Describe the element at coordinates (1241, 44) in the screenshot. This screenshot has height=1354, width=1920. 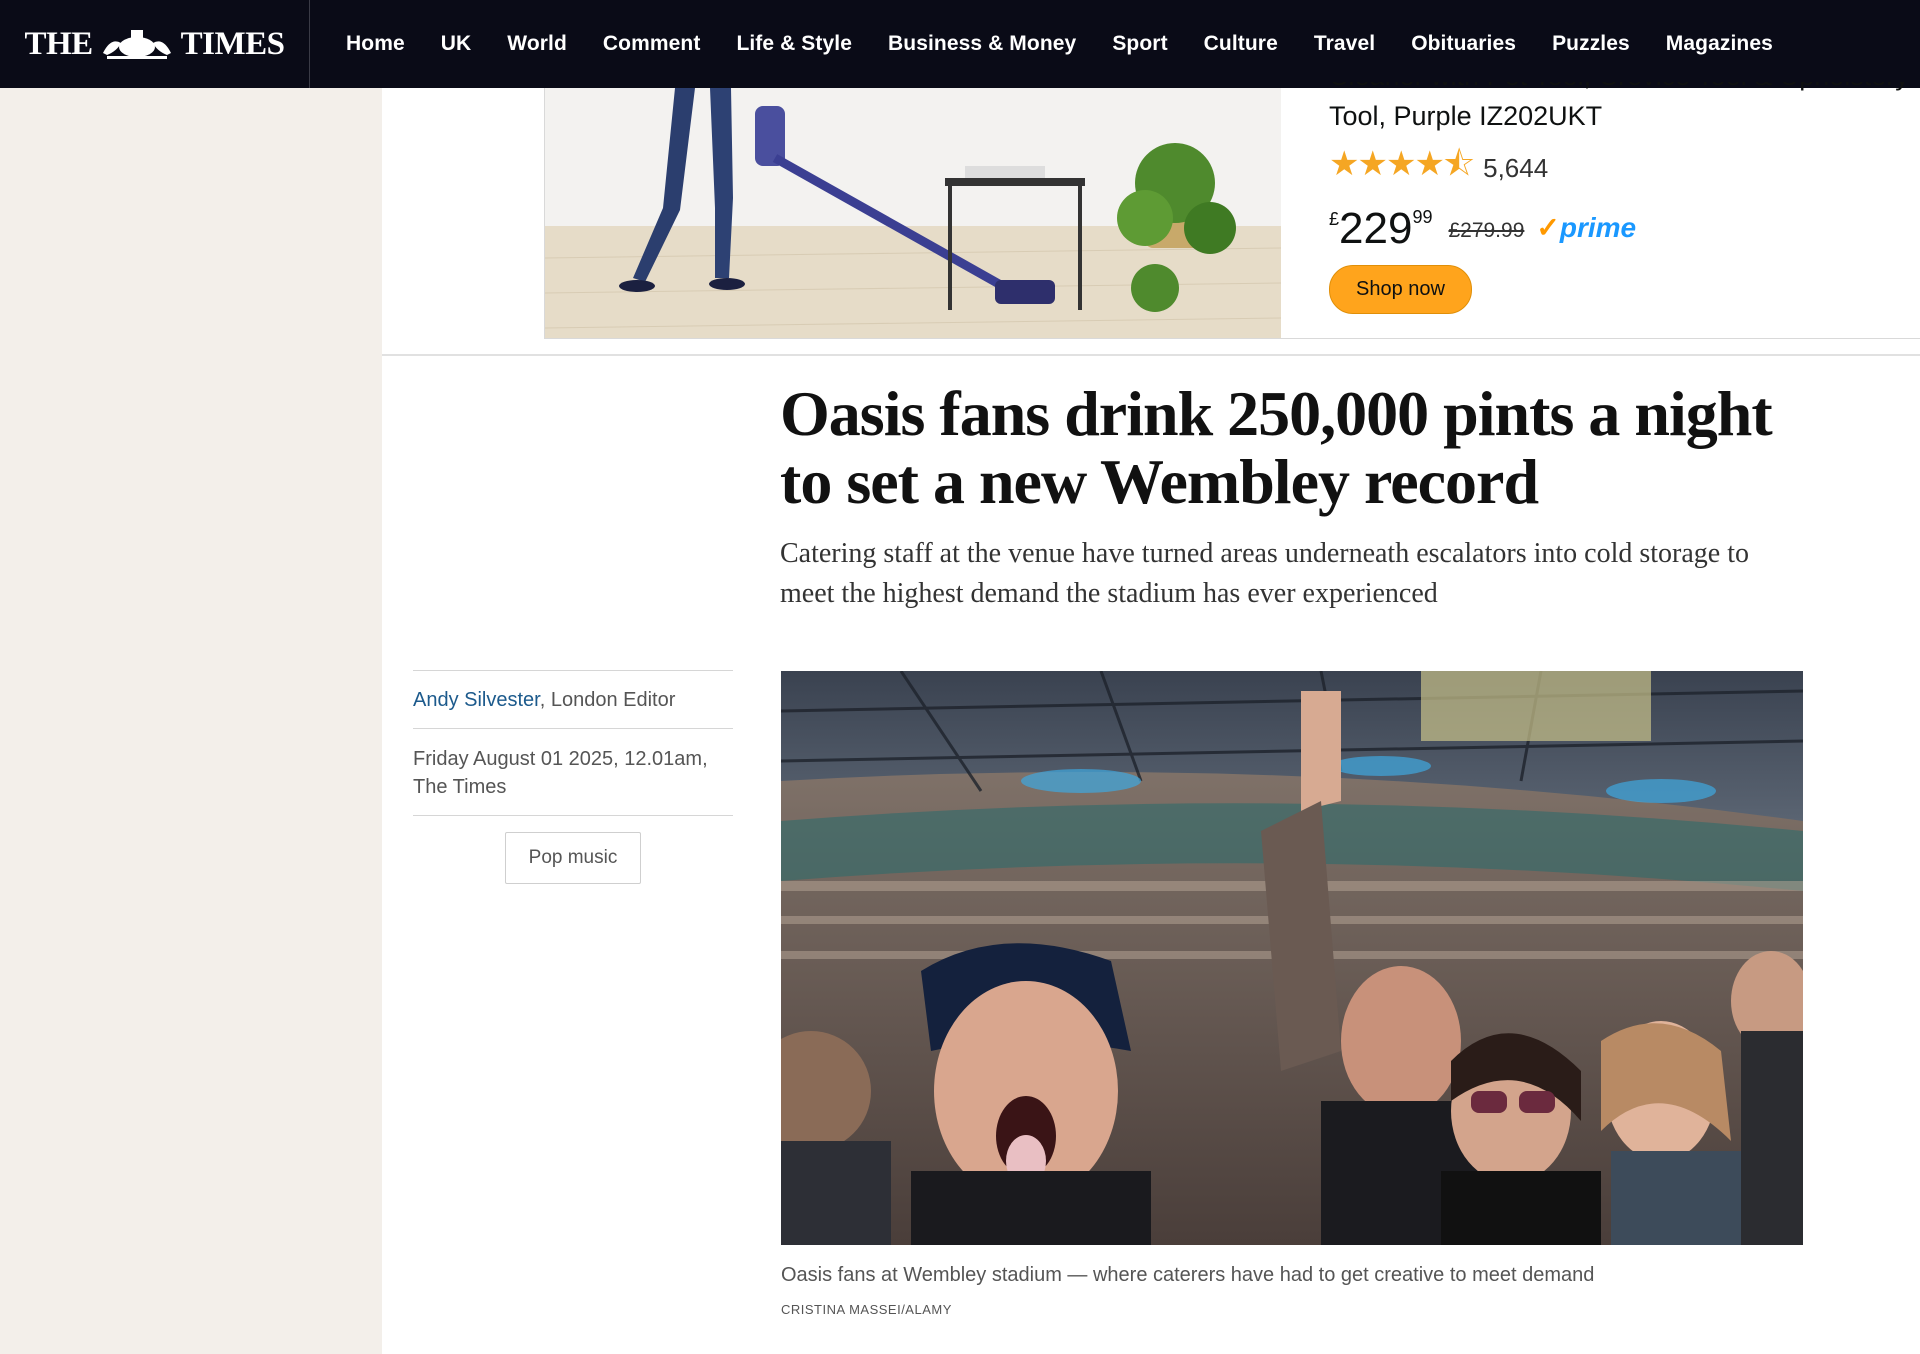
I see `nav-culture: Culture` at that location.